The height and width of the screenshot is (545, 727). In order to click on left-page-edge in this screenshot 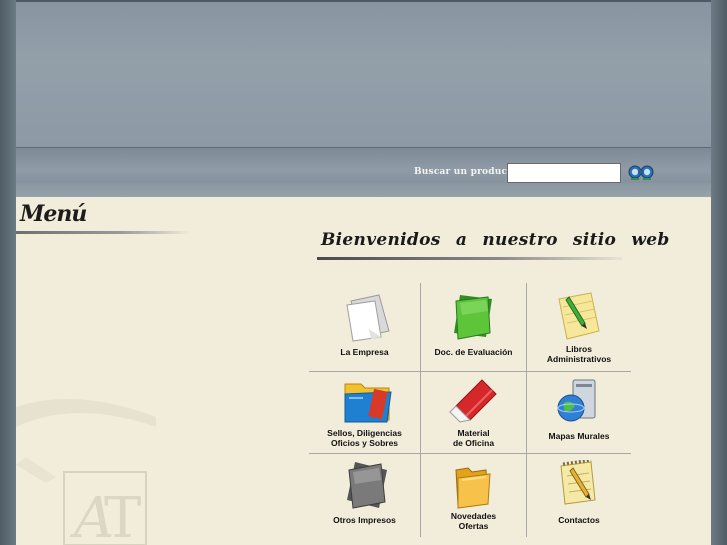, I will do `click(8, 272)`.